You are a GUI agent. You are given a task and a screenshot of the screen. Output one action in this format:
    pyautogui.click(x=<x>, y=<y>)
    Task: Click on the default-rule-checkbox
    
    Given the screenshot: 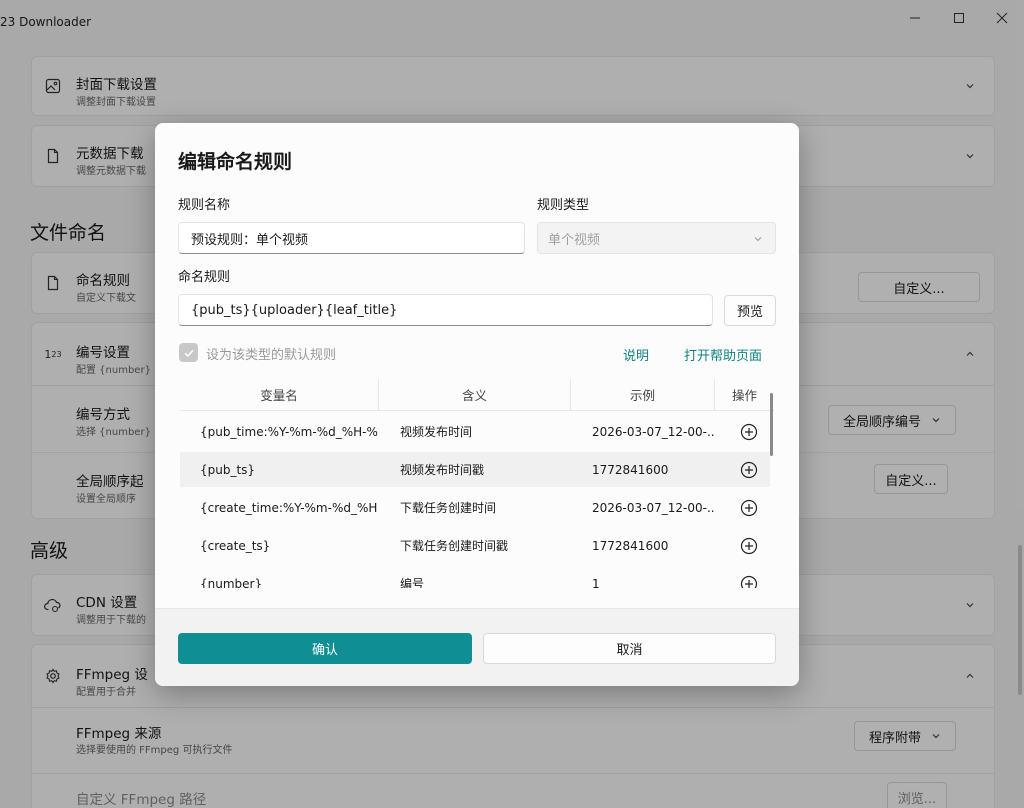 What is the action you would take?
    pyautogui.click(x=188, y=352)
    